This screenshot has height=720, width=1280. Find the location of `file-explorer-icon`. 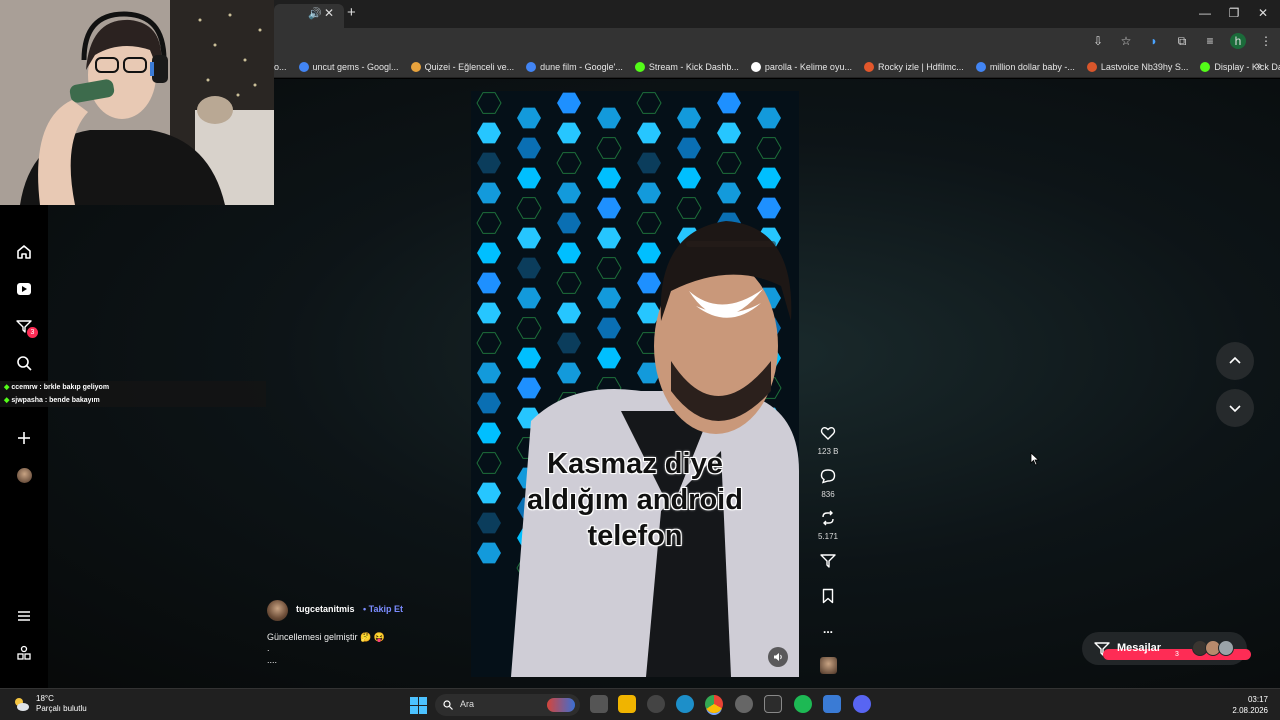

file-explorer-icon is located at coordinates (627, 704).